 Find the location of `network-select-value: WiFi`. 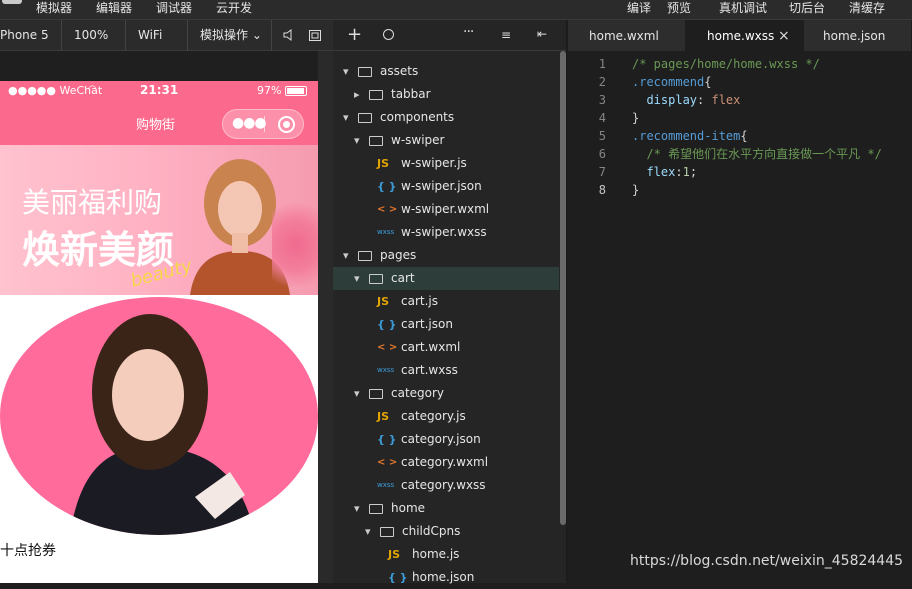

network-select-value: WiFi is located at coordinates (150, 35).